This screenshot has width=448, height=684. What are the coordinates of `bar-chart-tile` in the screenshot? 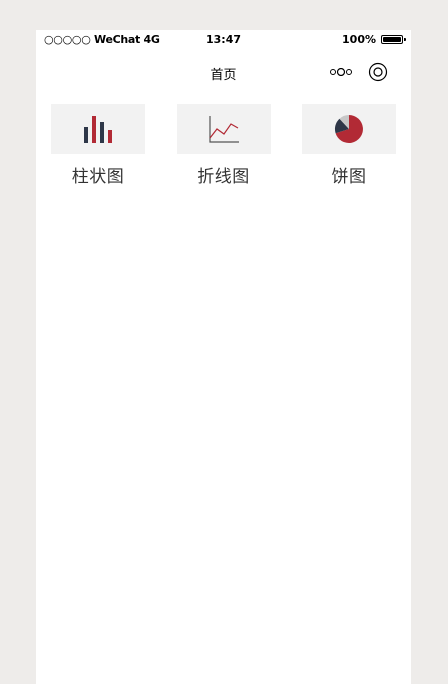 It's located at (98, 129).